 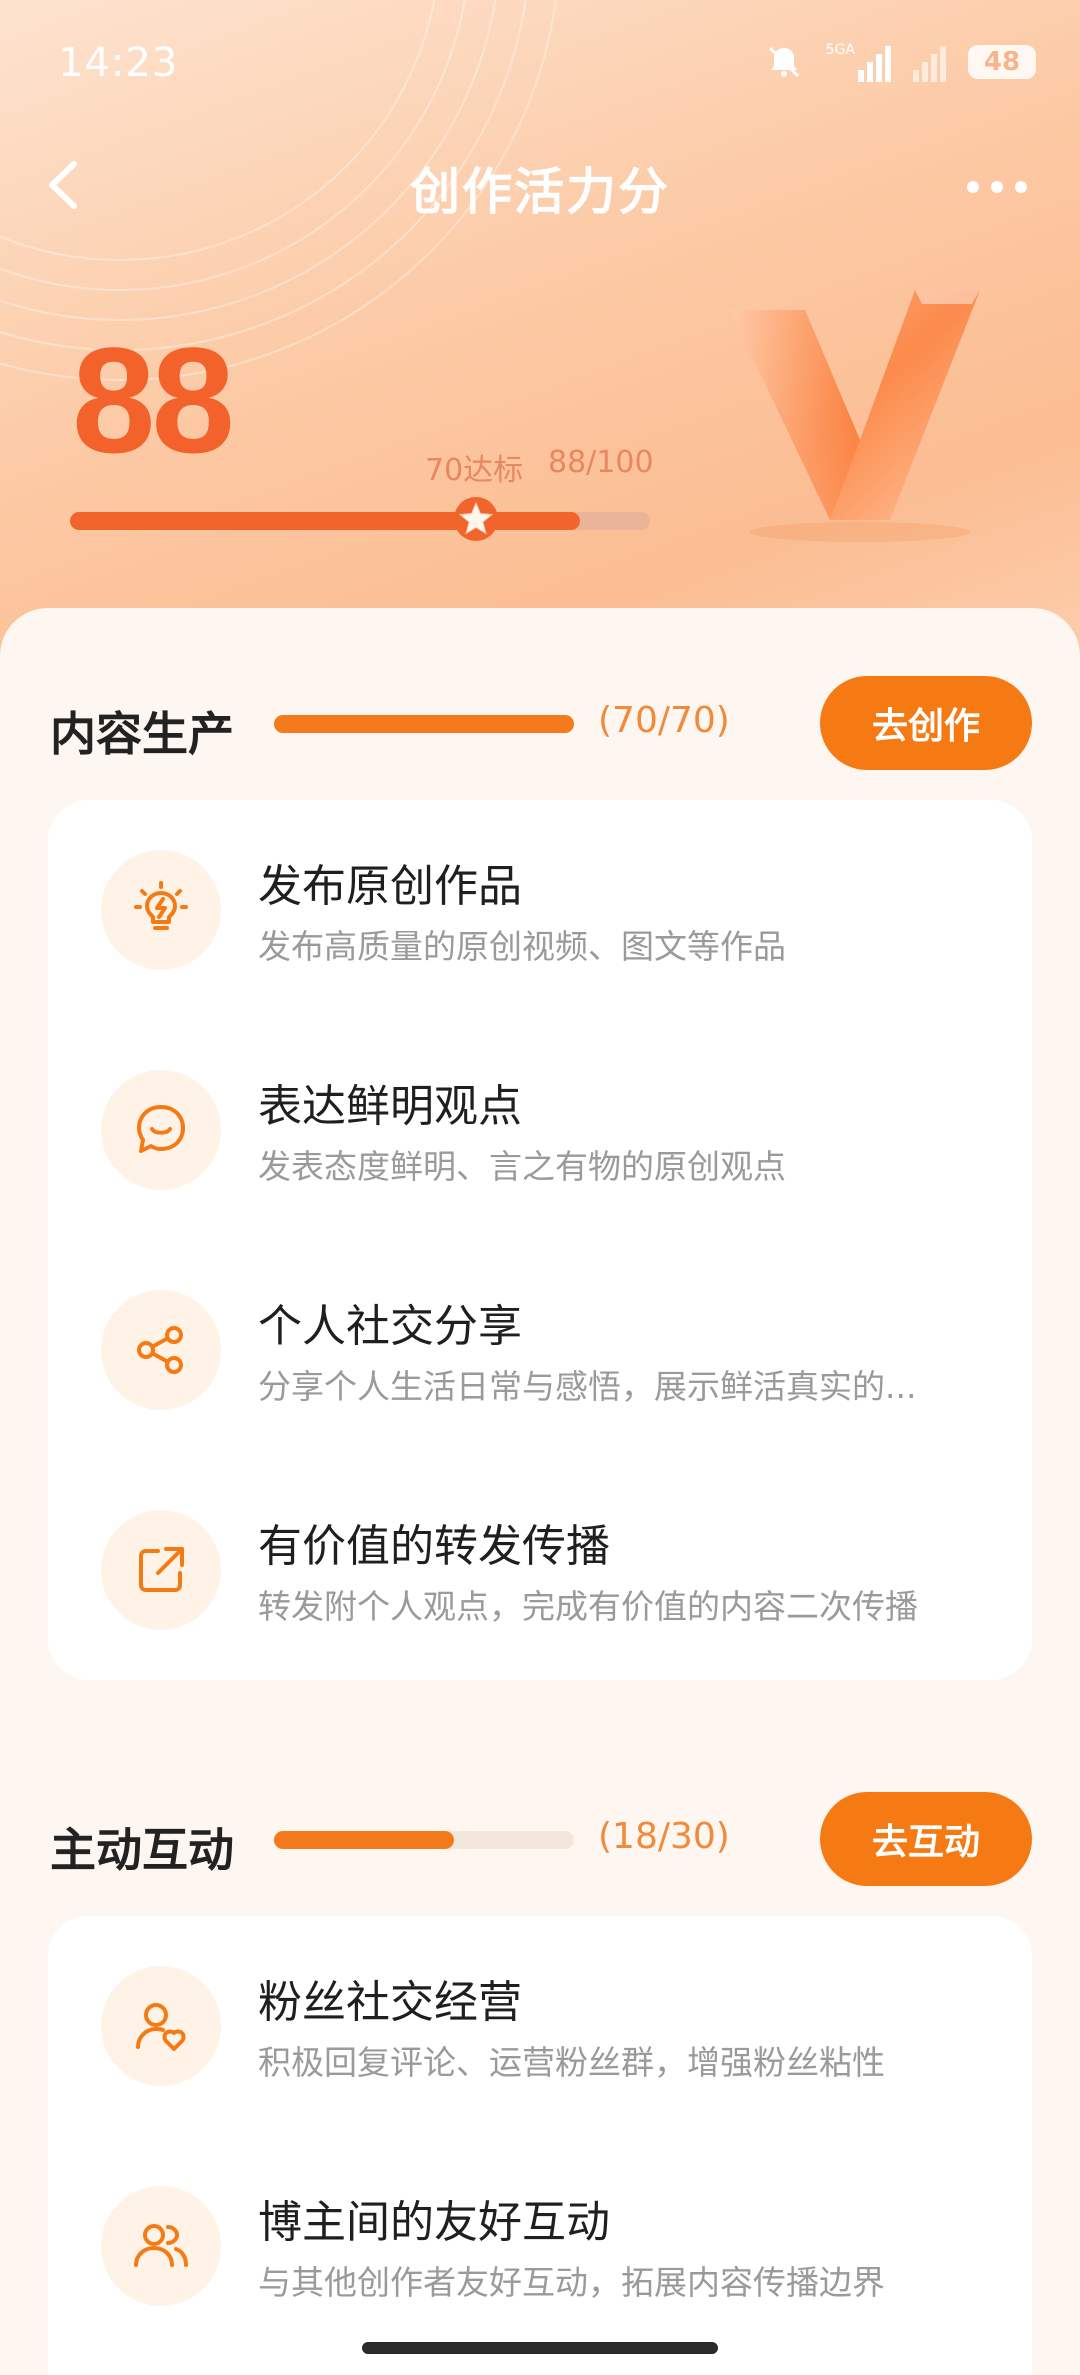 I want to click on users-icon, so click(x=161, y=2246).